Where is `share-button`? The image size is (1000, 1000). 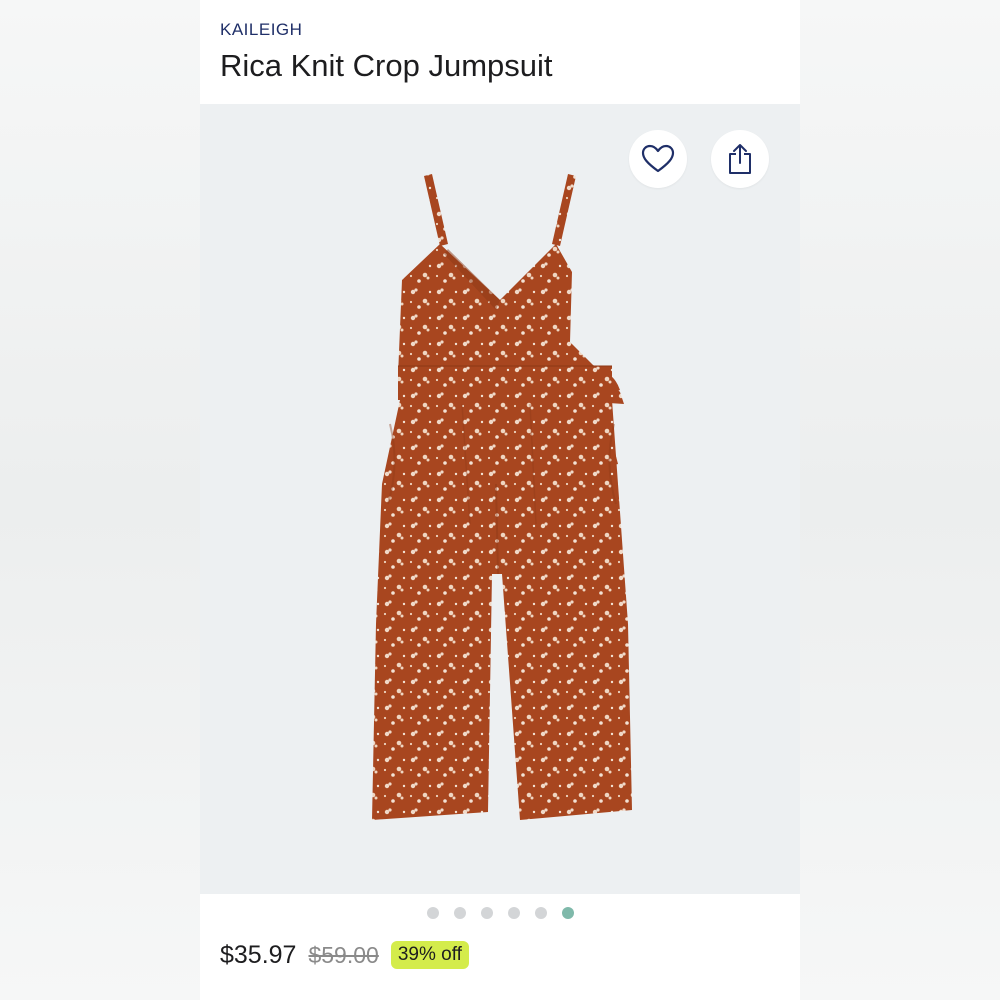 share-button is located at coordinates (740, 159).